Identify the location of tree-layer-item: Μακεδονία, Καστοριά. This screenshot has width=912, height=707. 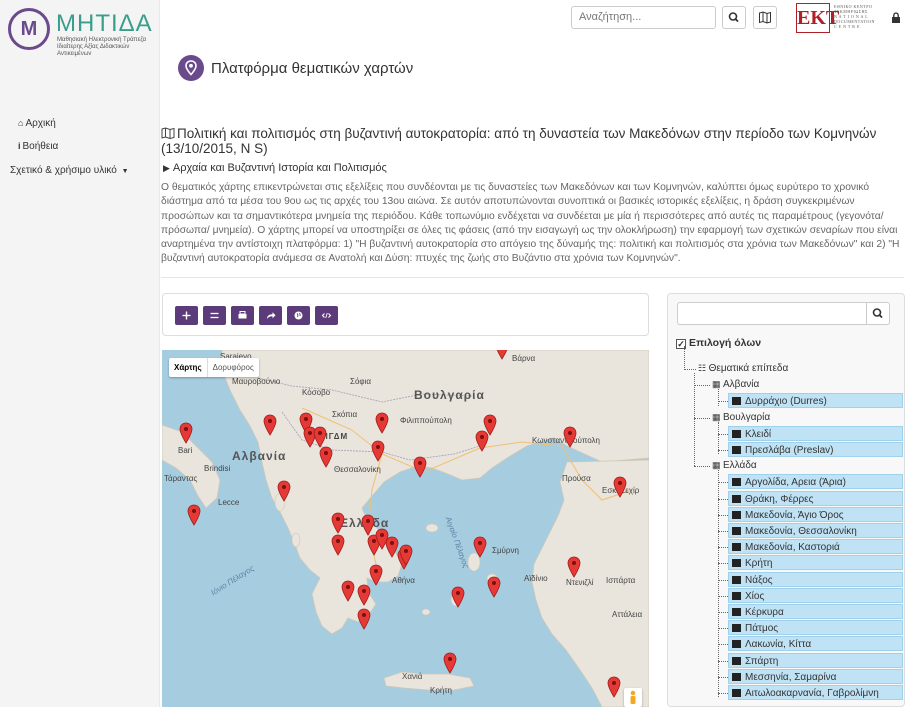
(815, 547).